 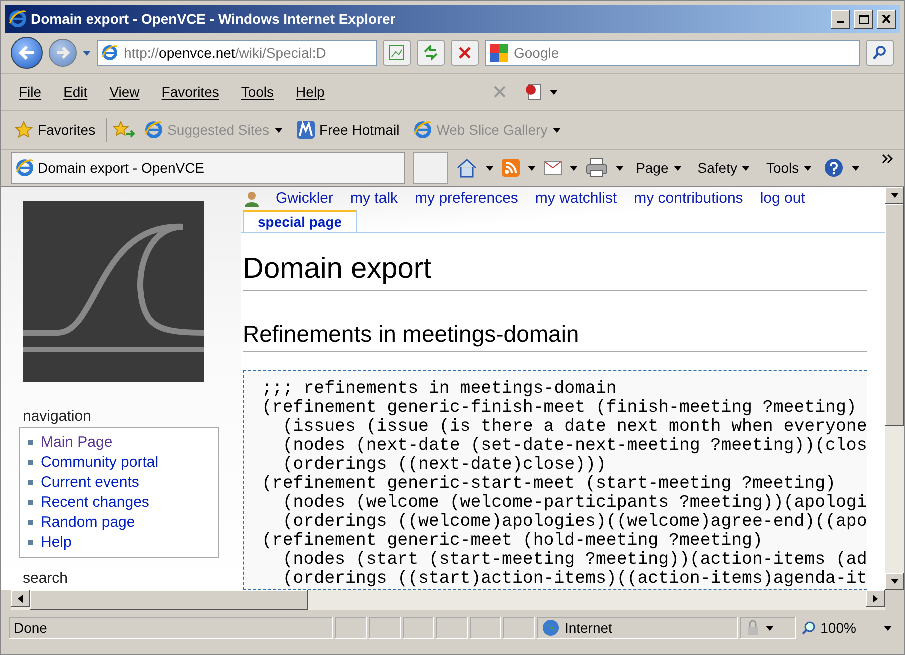 I want to click on address-field: http://openvce.net/wiki/Special:D, so click(x=237, y=53).